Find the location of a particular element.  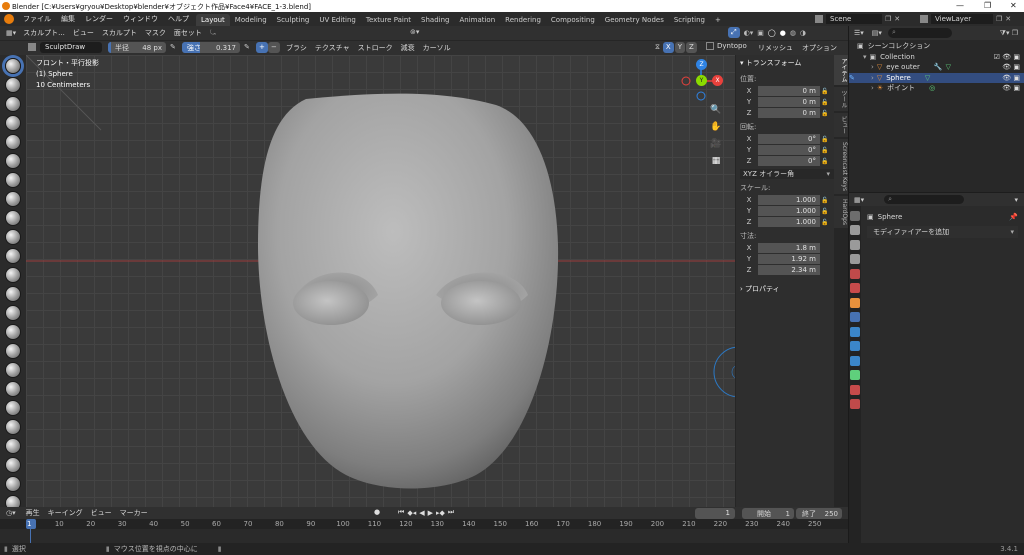

rotation-y-row: Y 0° 🔓 is located at coordinates (785, 150).